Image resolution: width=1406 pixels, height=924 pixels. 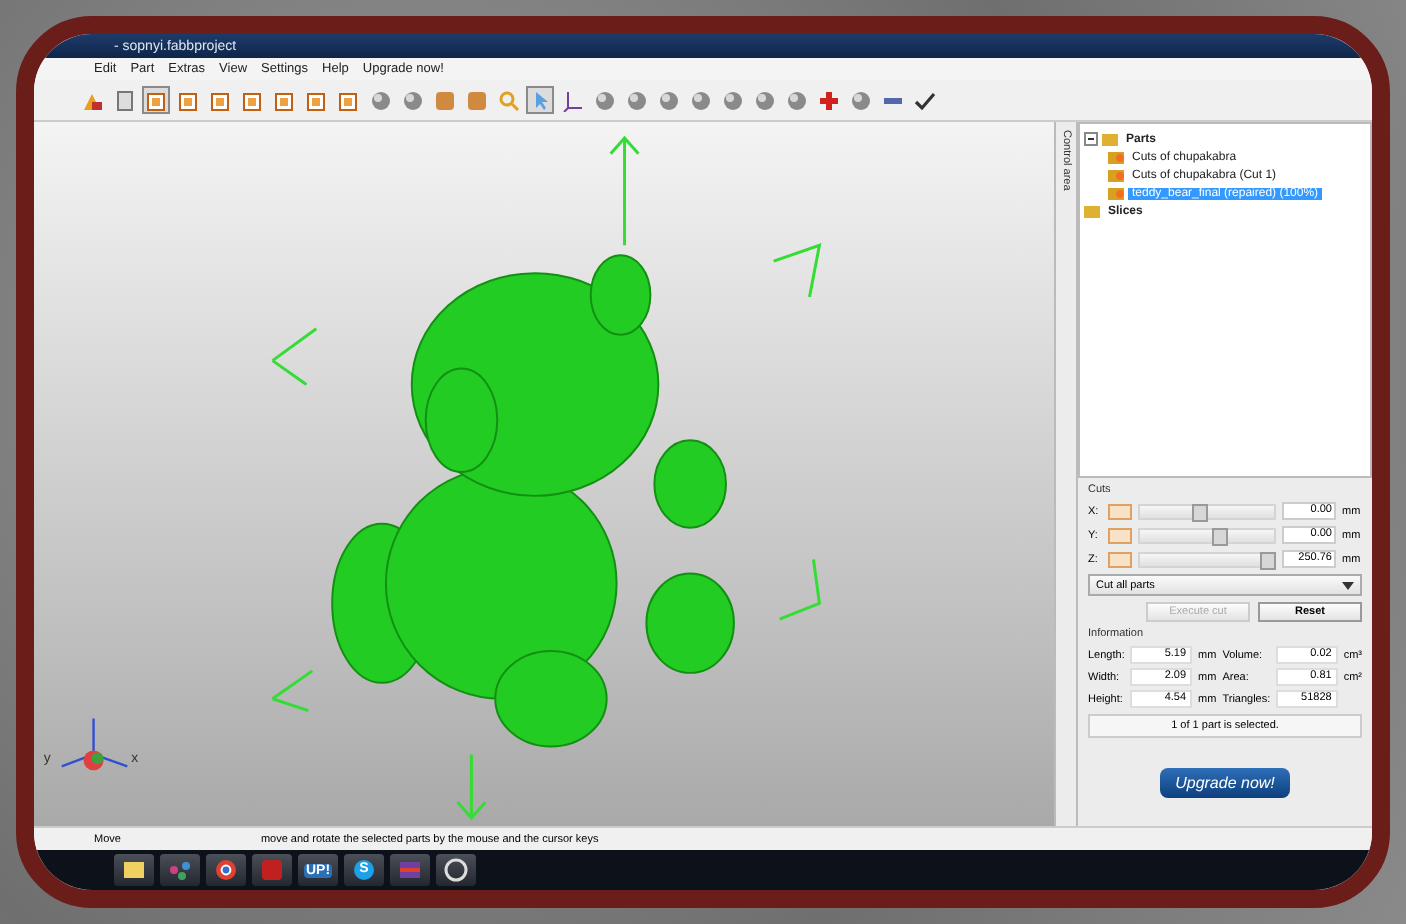 I want to click on expander-icon, so click(x=1091, y=139).